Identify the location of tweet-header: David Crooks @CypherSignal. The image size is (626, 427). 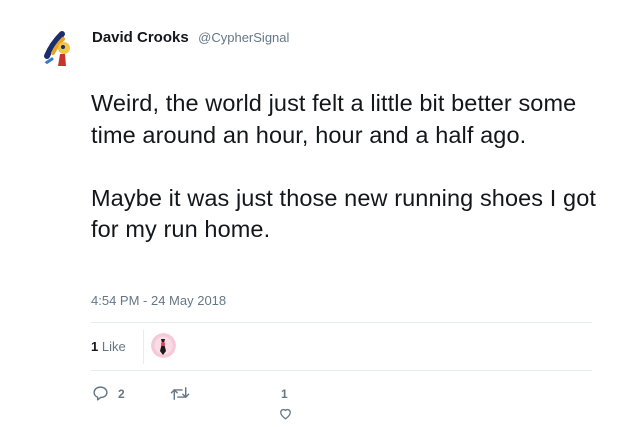
(190, 38).